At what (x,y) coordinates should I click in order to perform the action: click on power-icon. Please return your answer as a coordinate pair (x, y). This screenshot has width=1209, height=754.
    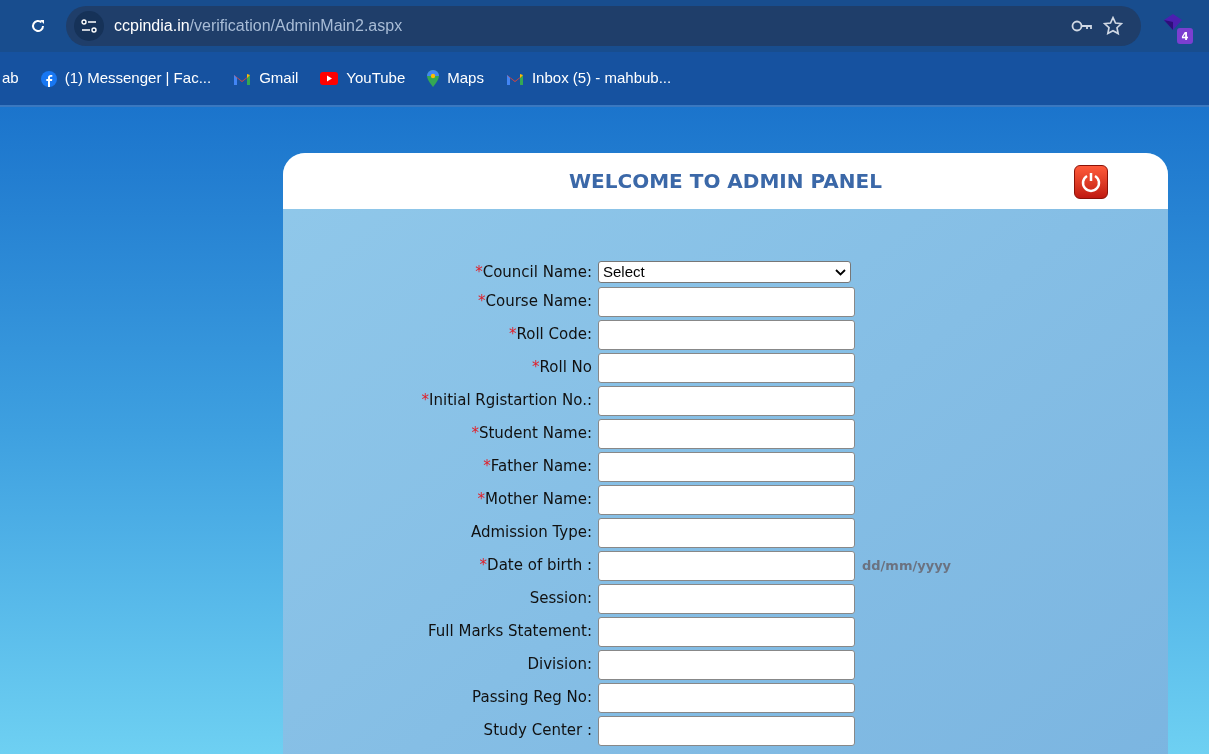
    Looking at the image, I should click on (1091, 182).